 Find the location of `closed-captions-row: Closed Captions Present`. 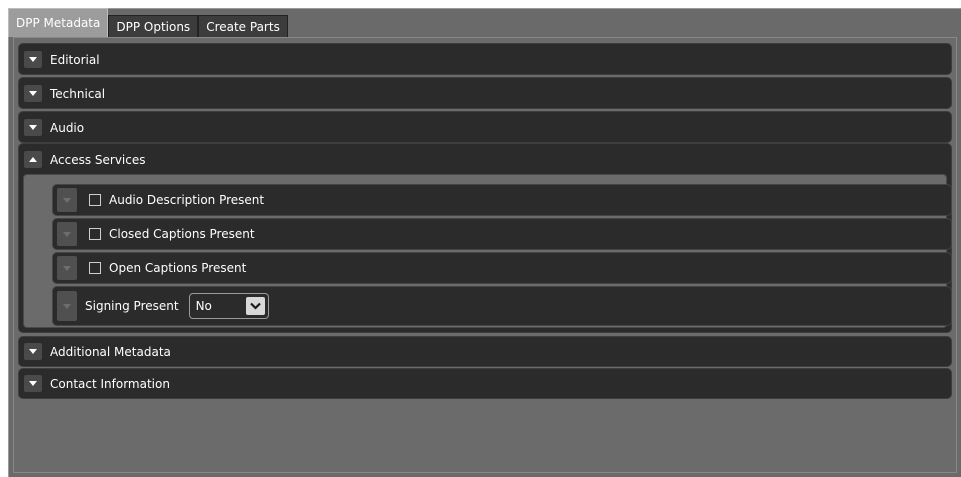

closed-captions-row: Closed Captions Present is located at coordinates (502, 234).